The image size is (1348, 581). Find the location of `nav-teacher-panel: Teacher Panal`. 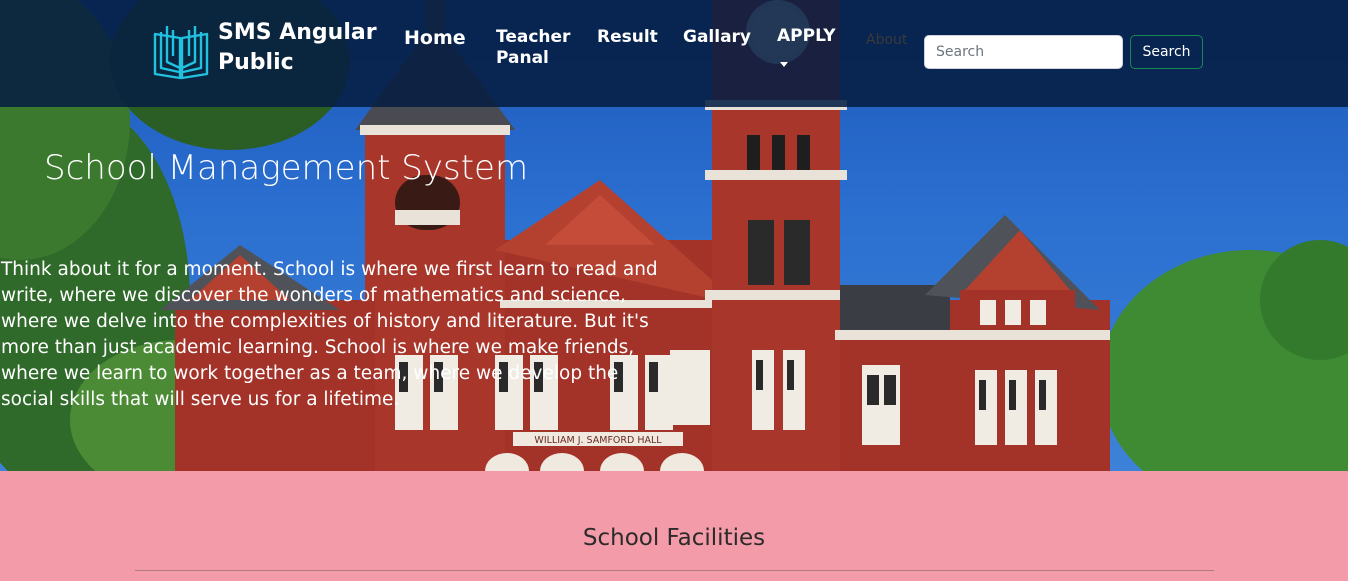

nav-teacher-panel: Teacher Panal is located at coordinates (536, 48).